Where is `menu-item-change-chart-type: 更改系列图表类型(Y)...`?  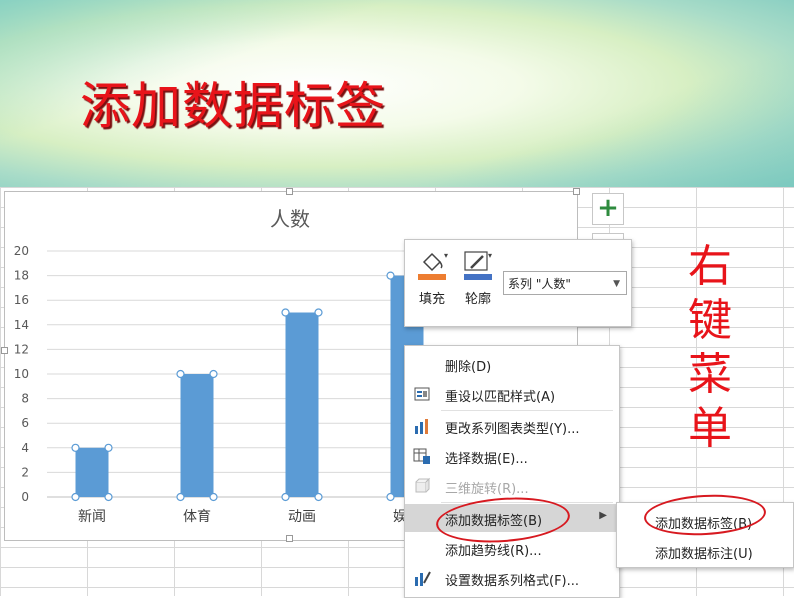
menu-item-change-chart-type: 更改系列图表类型(Y)... is located at coordinates (512, 426).